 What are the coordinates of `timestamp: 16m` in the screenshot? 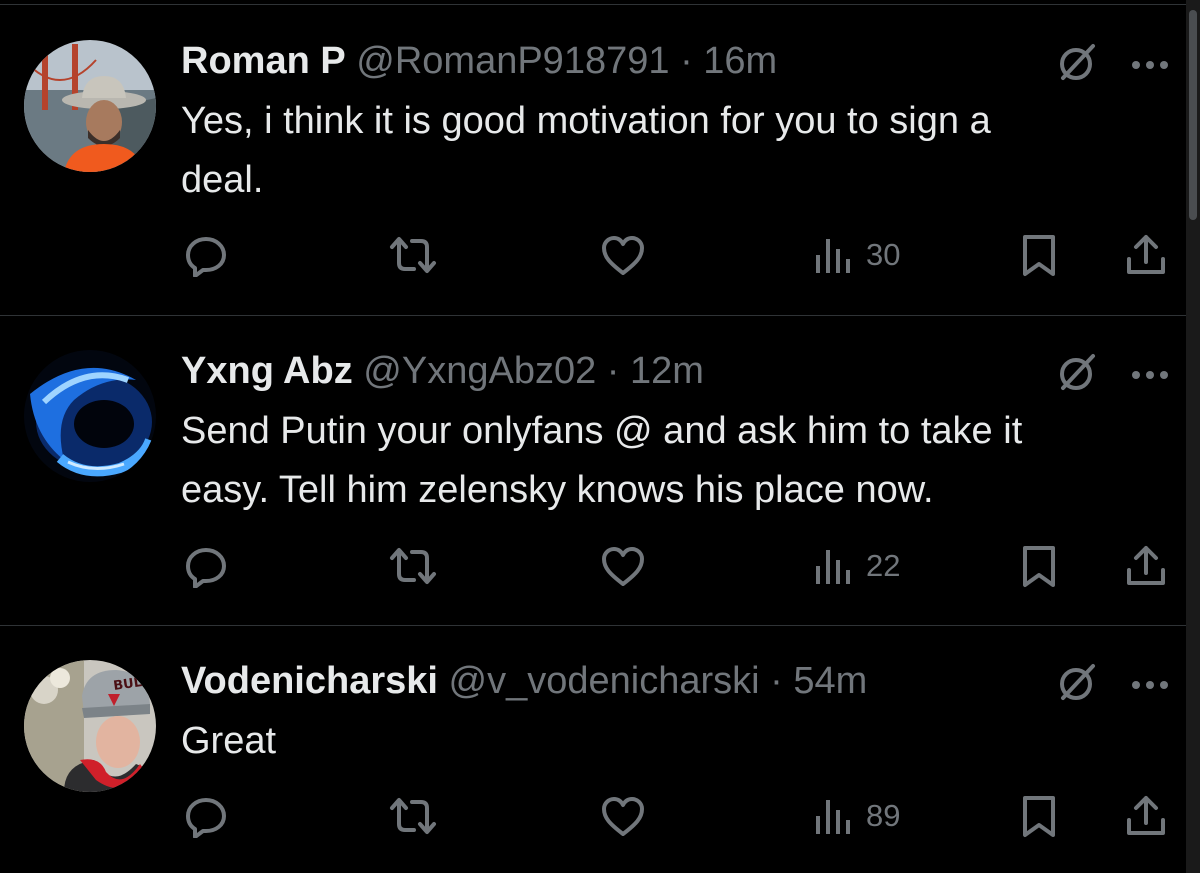 It's located at (740, 61).